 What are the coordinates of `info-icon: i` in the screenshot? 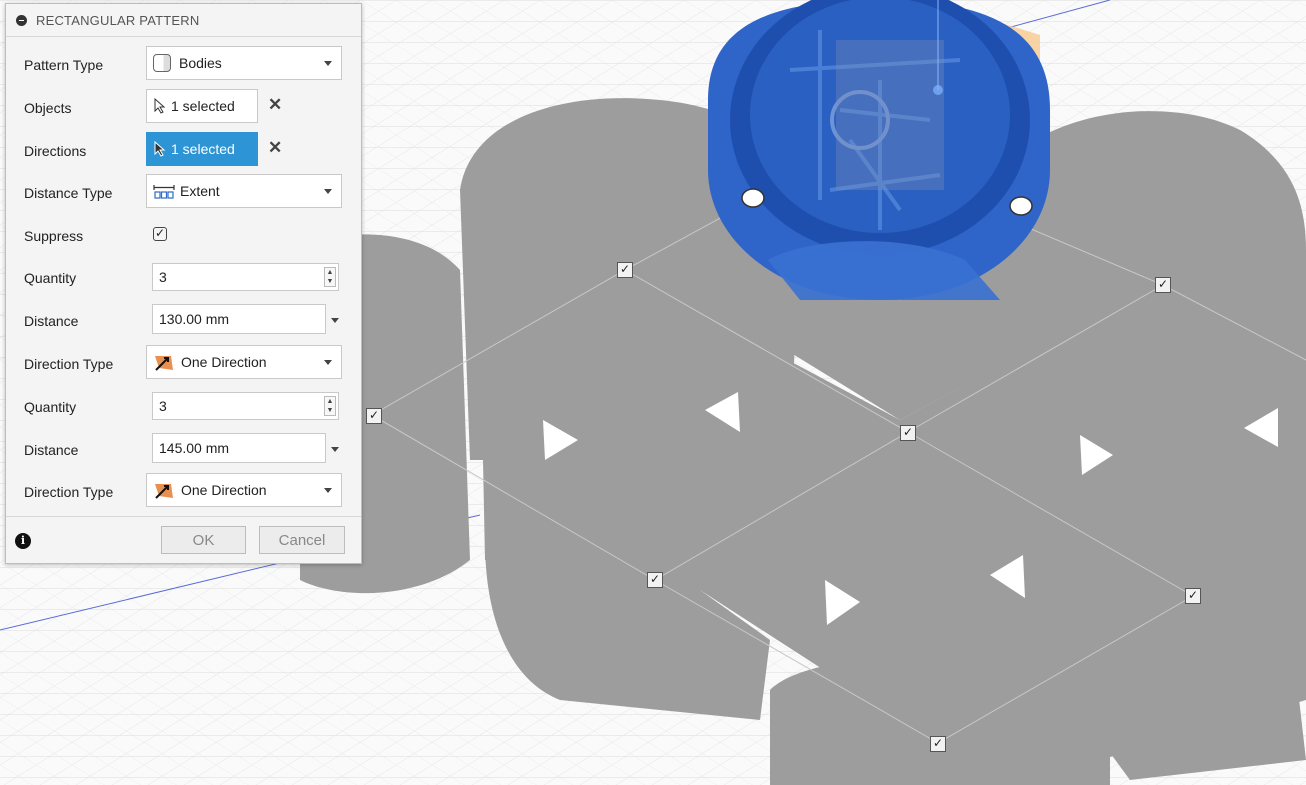 It's located at (23, 541).